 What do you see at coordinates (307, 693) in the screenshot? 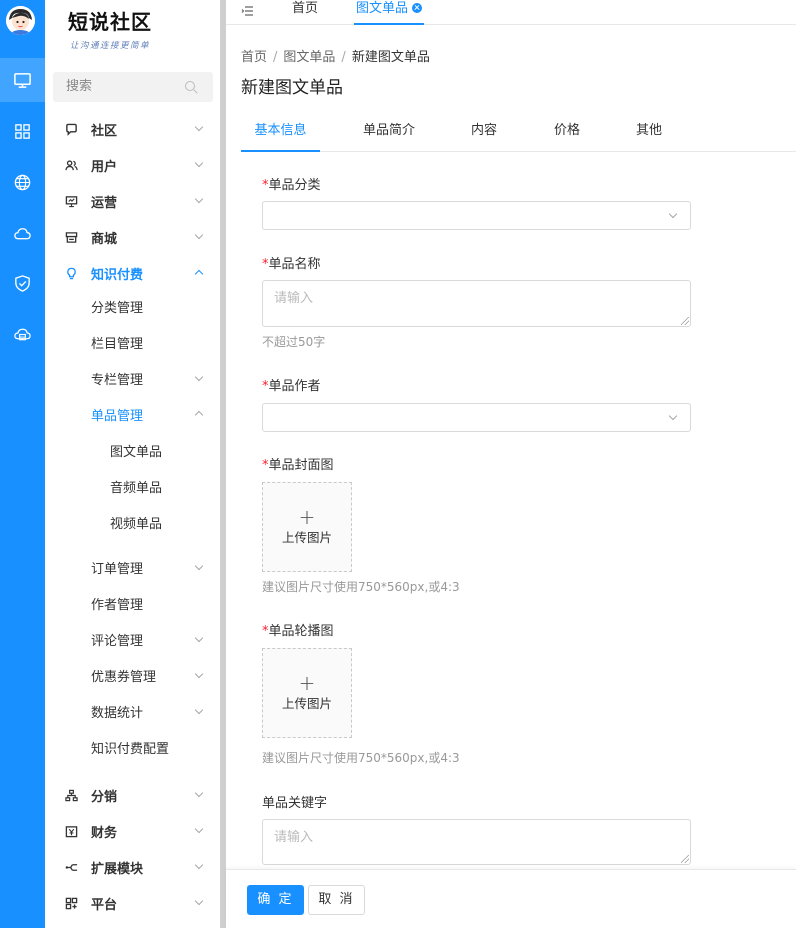
I see `carousel-upload: + 上传图片` at bounding box center [307, 693].